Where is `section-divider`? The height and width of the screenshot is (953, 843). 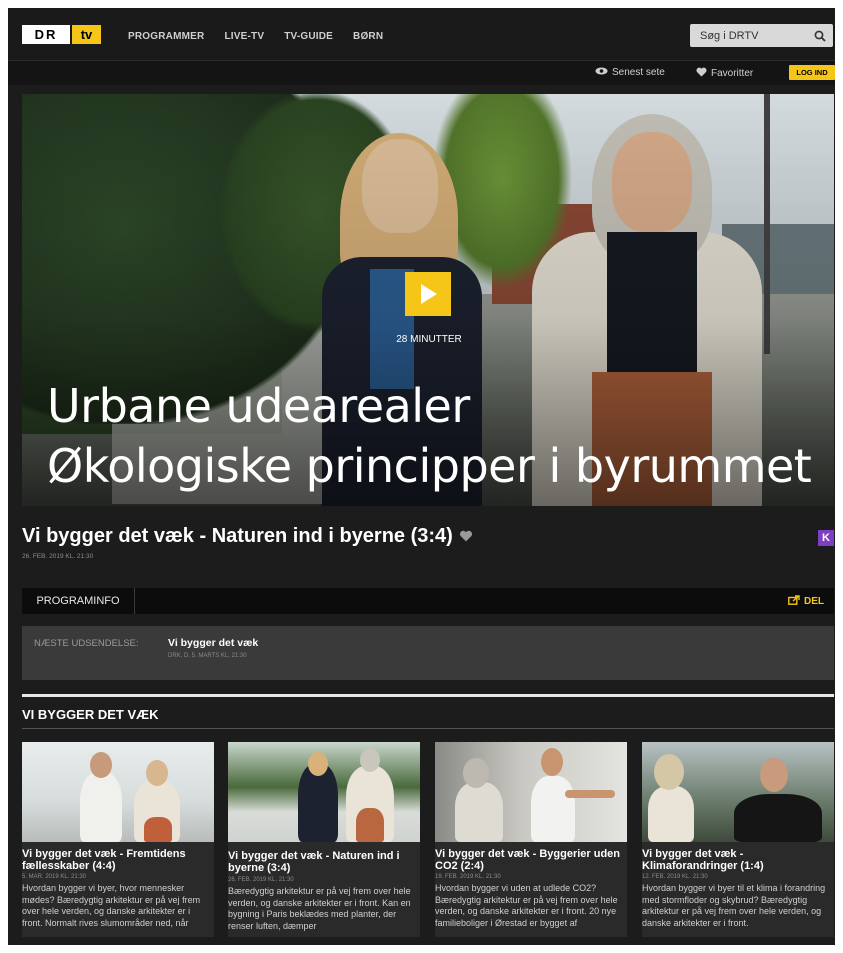 section-divider is located at coordinates (428, 695).